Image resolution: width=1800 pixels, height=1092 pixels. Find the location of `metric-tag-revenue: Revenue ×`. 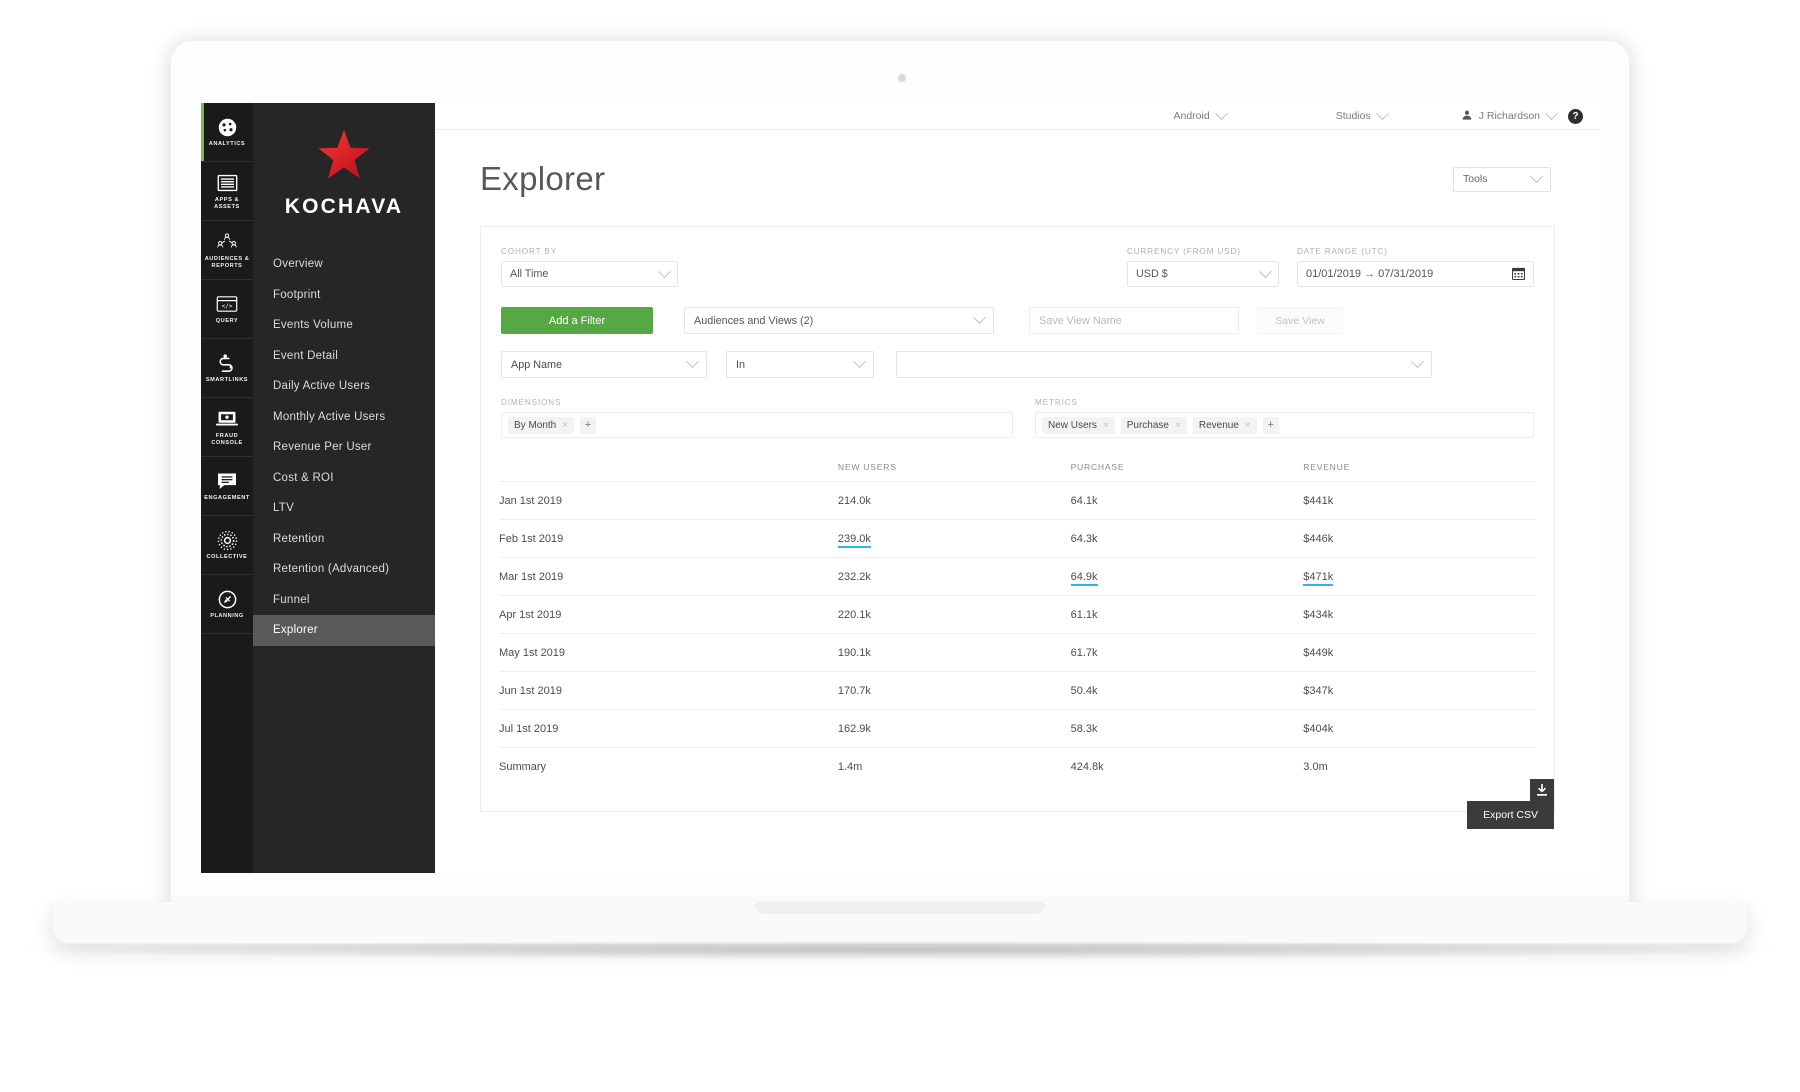

metric-tag-revenue: Revenue × is located at coordinates (1224, 425).